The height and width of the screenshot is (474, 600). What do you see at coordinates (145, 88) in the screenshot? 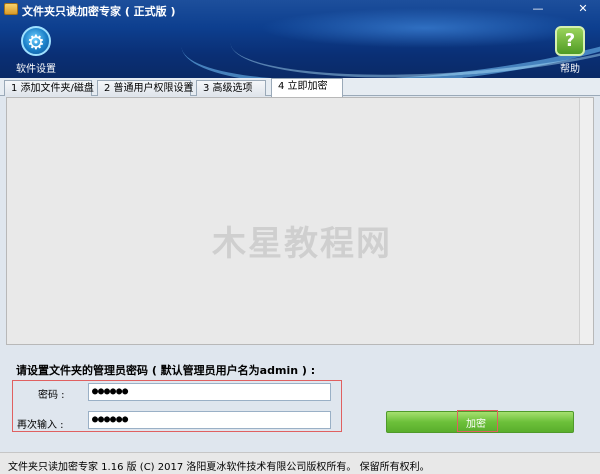
I see `tab-user-permissions: 2 普通用户权限设置` at bounding box center [145, 88].